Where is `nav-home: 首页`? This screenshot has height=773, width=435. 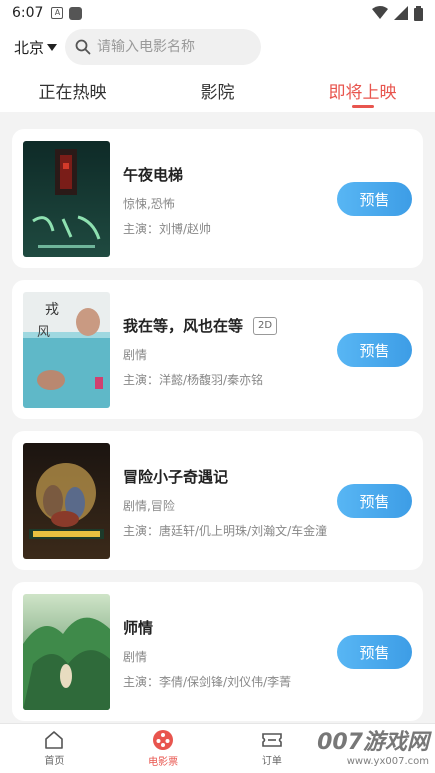 nav-home: 首页 is located at coordinates (54, 748).